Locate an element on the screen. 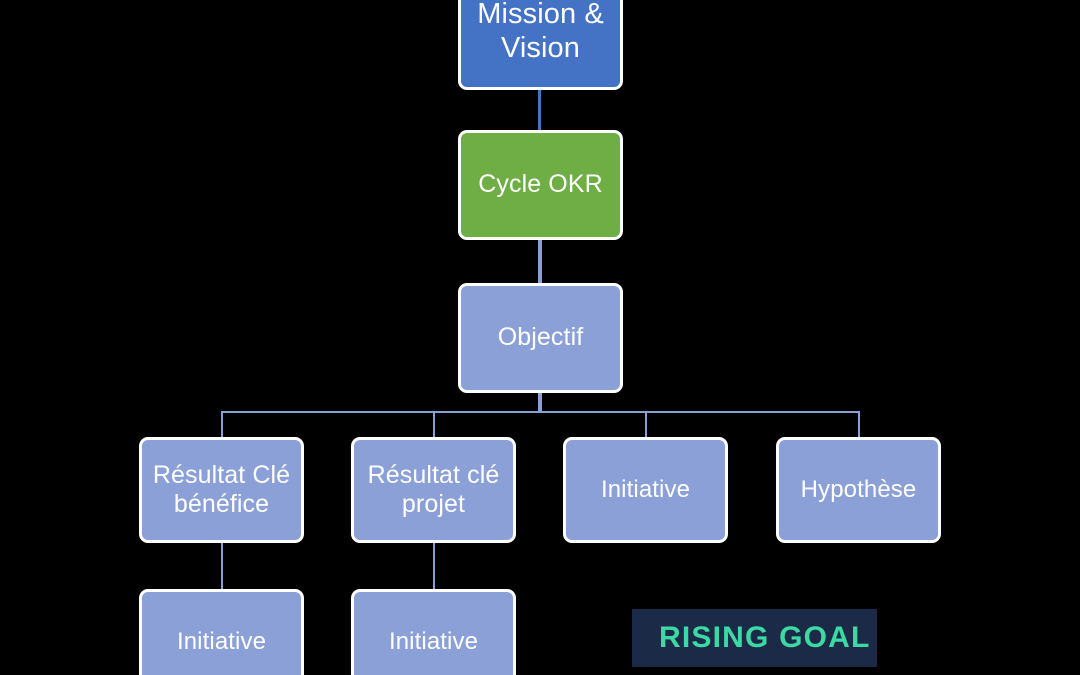 This screenshot has width=1080, height=675. node-initiative-row2-label: Initiative is located at coordinates (645, 489).